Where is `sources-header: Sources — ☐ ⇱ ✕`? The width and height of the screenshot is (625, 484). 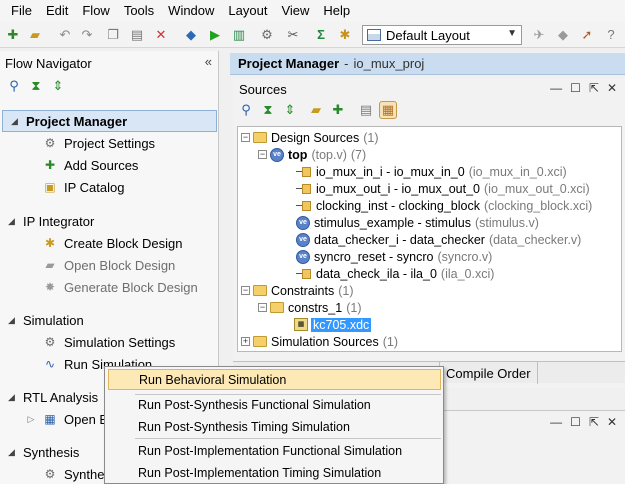
sources-header: Sources — ☐ ⇱ ✕ is located at coordinates (429, 89).